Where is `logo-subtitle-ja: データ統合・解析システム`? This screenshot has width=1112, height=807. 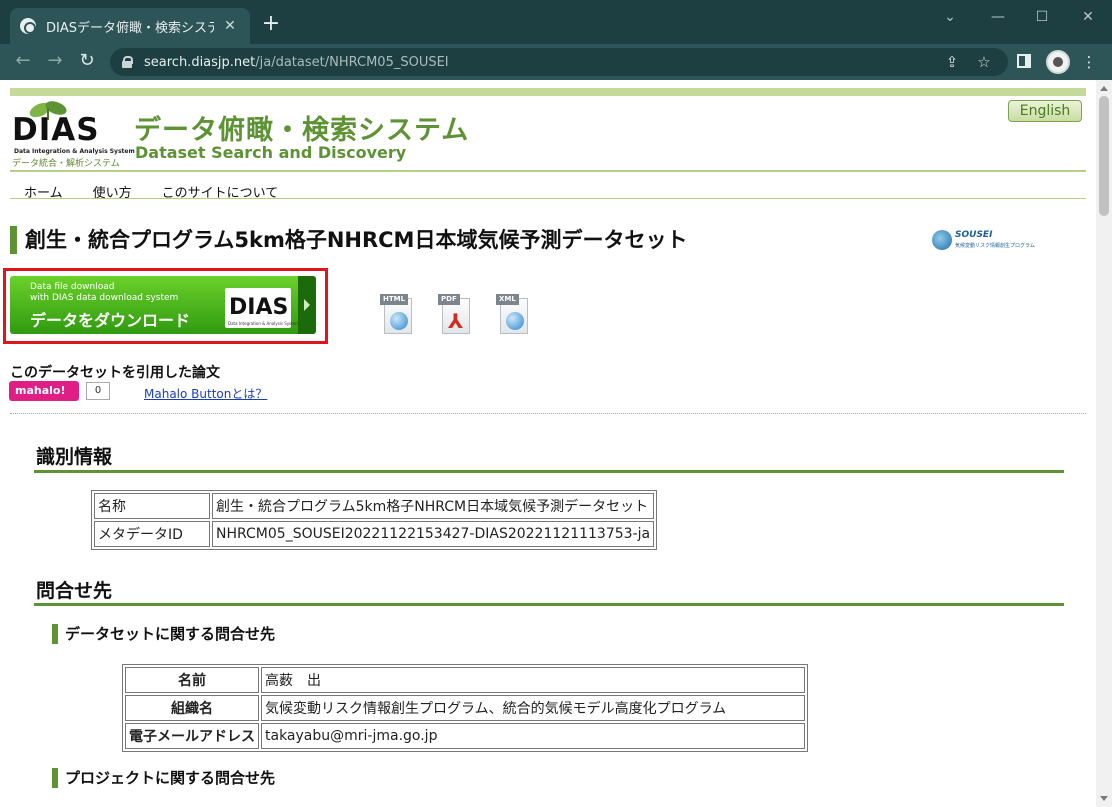
logo-subtitle-ja: データ統合・解析システム is located at coordinates (66, 164).